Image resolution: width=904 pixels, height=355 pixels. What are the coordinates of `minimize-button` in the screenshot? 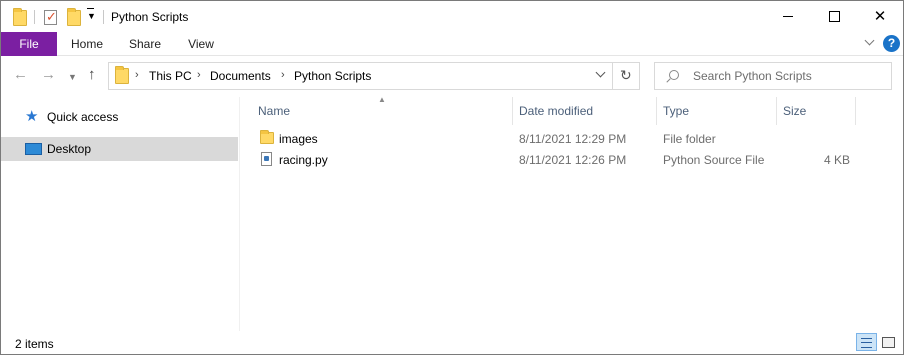 It's located at (788, 16).